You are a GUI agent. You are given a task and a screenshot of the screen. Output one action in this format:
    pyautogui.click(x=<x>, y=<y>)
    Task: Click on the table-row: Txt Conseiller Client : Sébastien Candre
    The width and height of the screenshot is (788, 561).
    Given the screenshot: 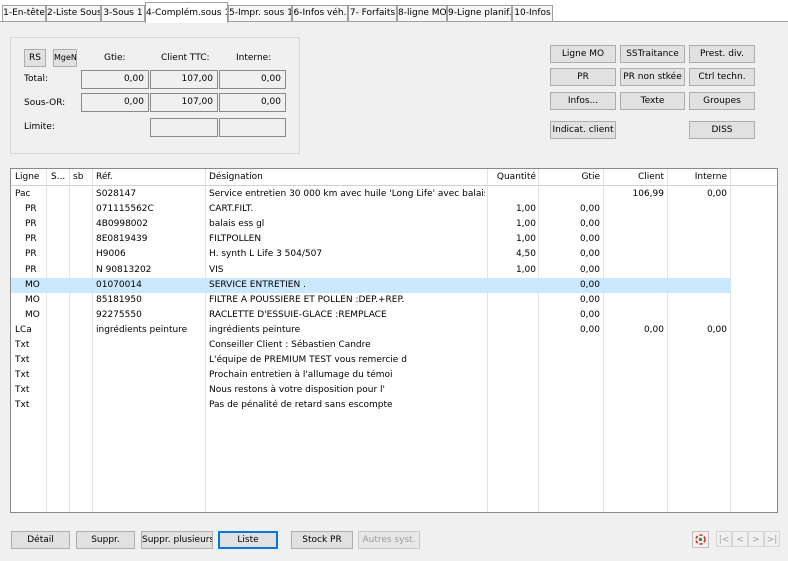 What is the action you would take?
    pyautogui.click(x=371, y=345)
    